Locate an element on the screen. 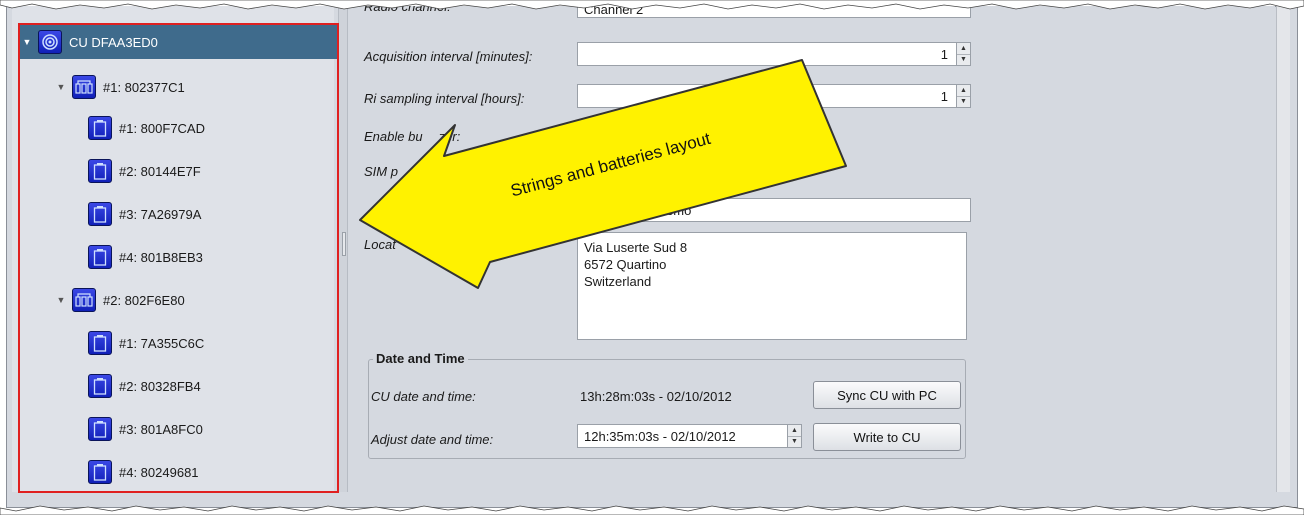 This screenshot has width=1304, height=515. address-line: Switzerland is located at coordinates (618, 281).